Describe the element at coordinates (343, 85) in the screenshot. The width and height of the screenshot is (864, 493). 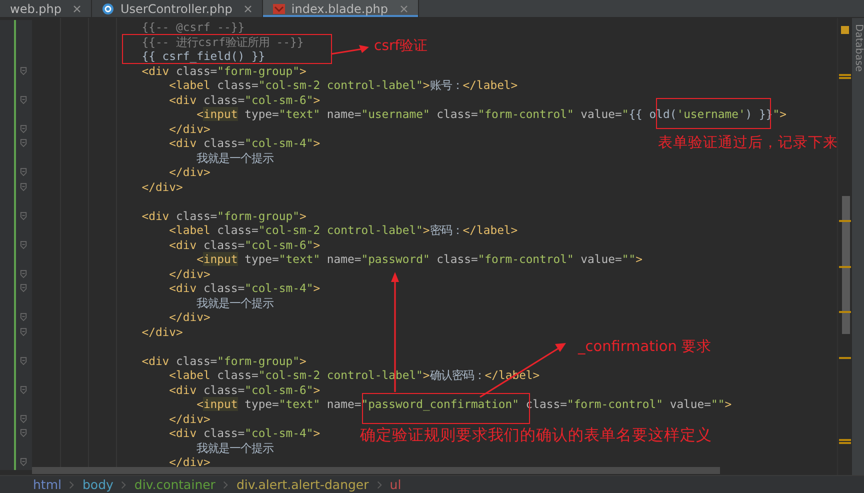
I see `code-line: <label class="col-sm-2 control-label">账号：</label>` at that location.